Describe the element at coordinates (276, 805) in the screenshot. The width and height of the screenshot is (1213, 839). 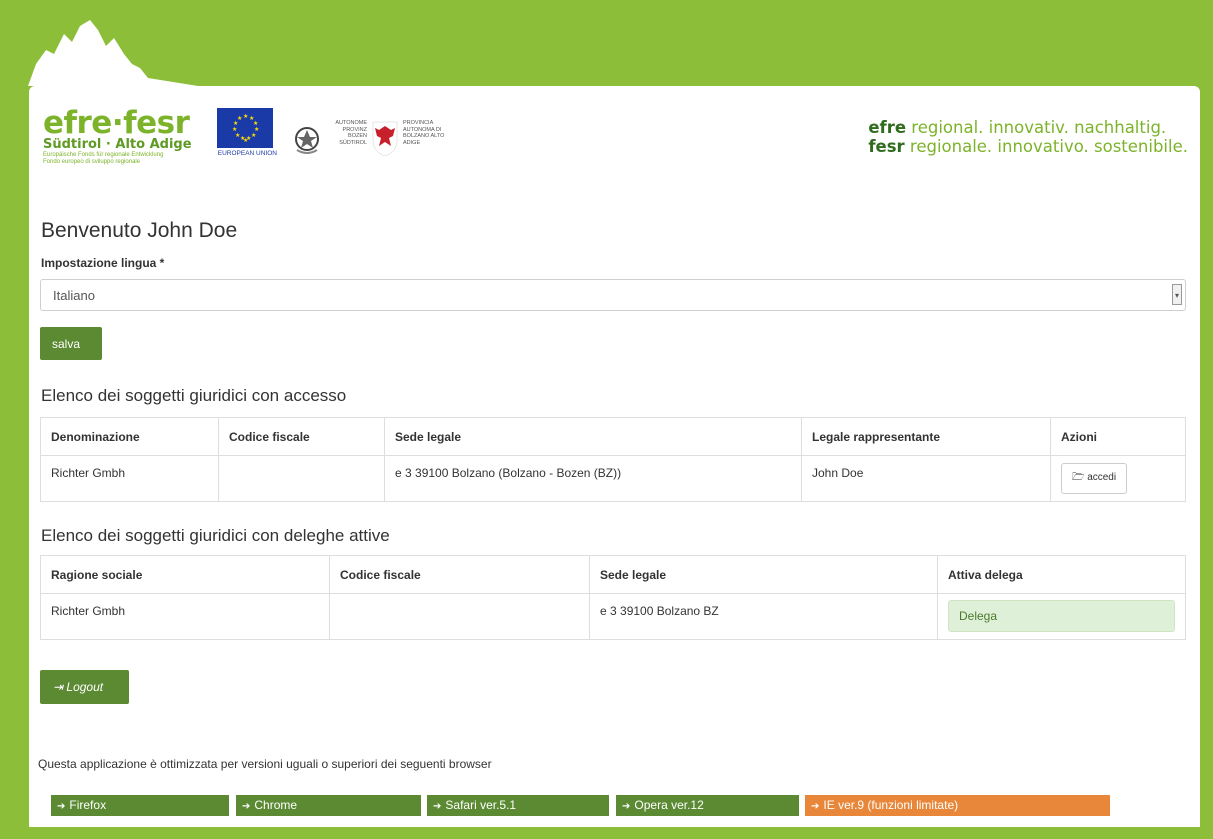
I see `browser-label: Chrome` at that location.